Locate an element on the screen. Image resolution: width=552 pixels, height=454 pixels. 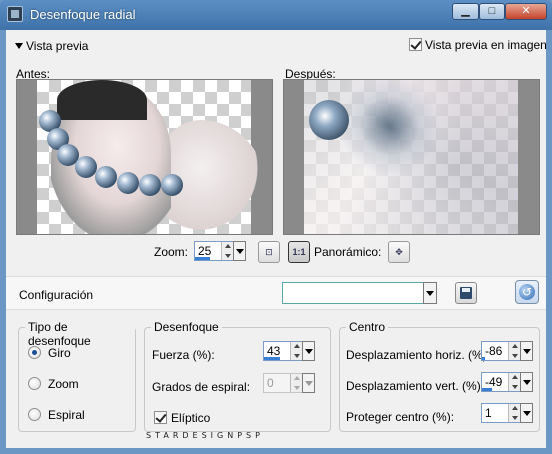
configuration-label: Configuración is located at coordinates (56, 295).